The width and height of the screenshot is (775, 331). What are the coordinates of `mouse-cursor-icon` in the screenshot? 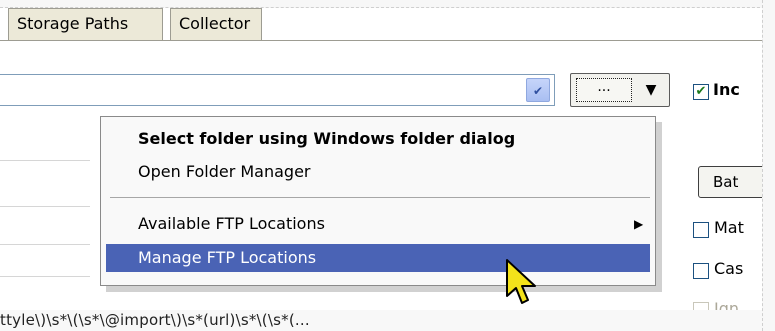 It's located at (521, 281).